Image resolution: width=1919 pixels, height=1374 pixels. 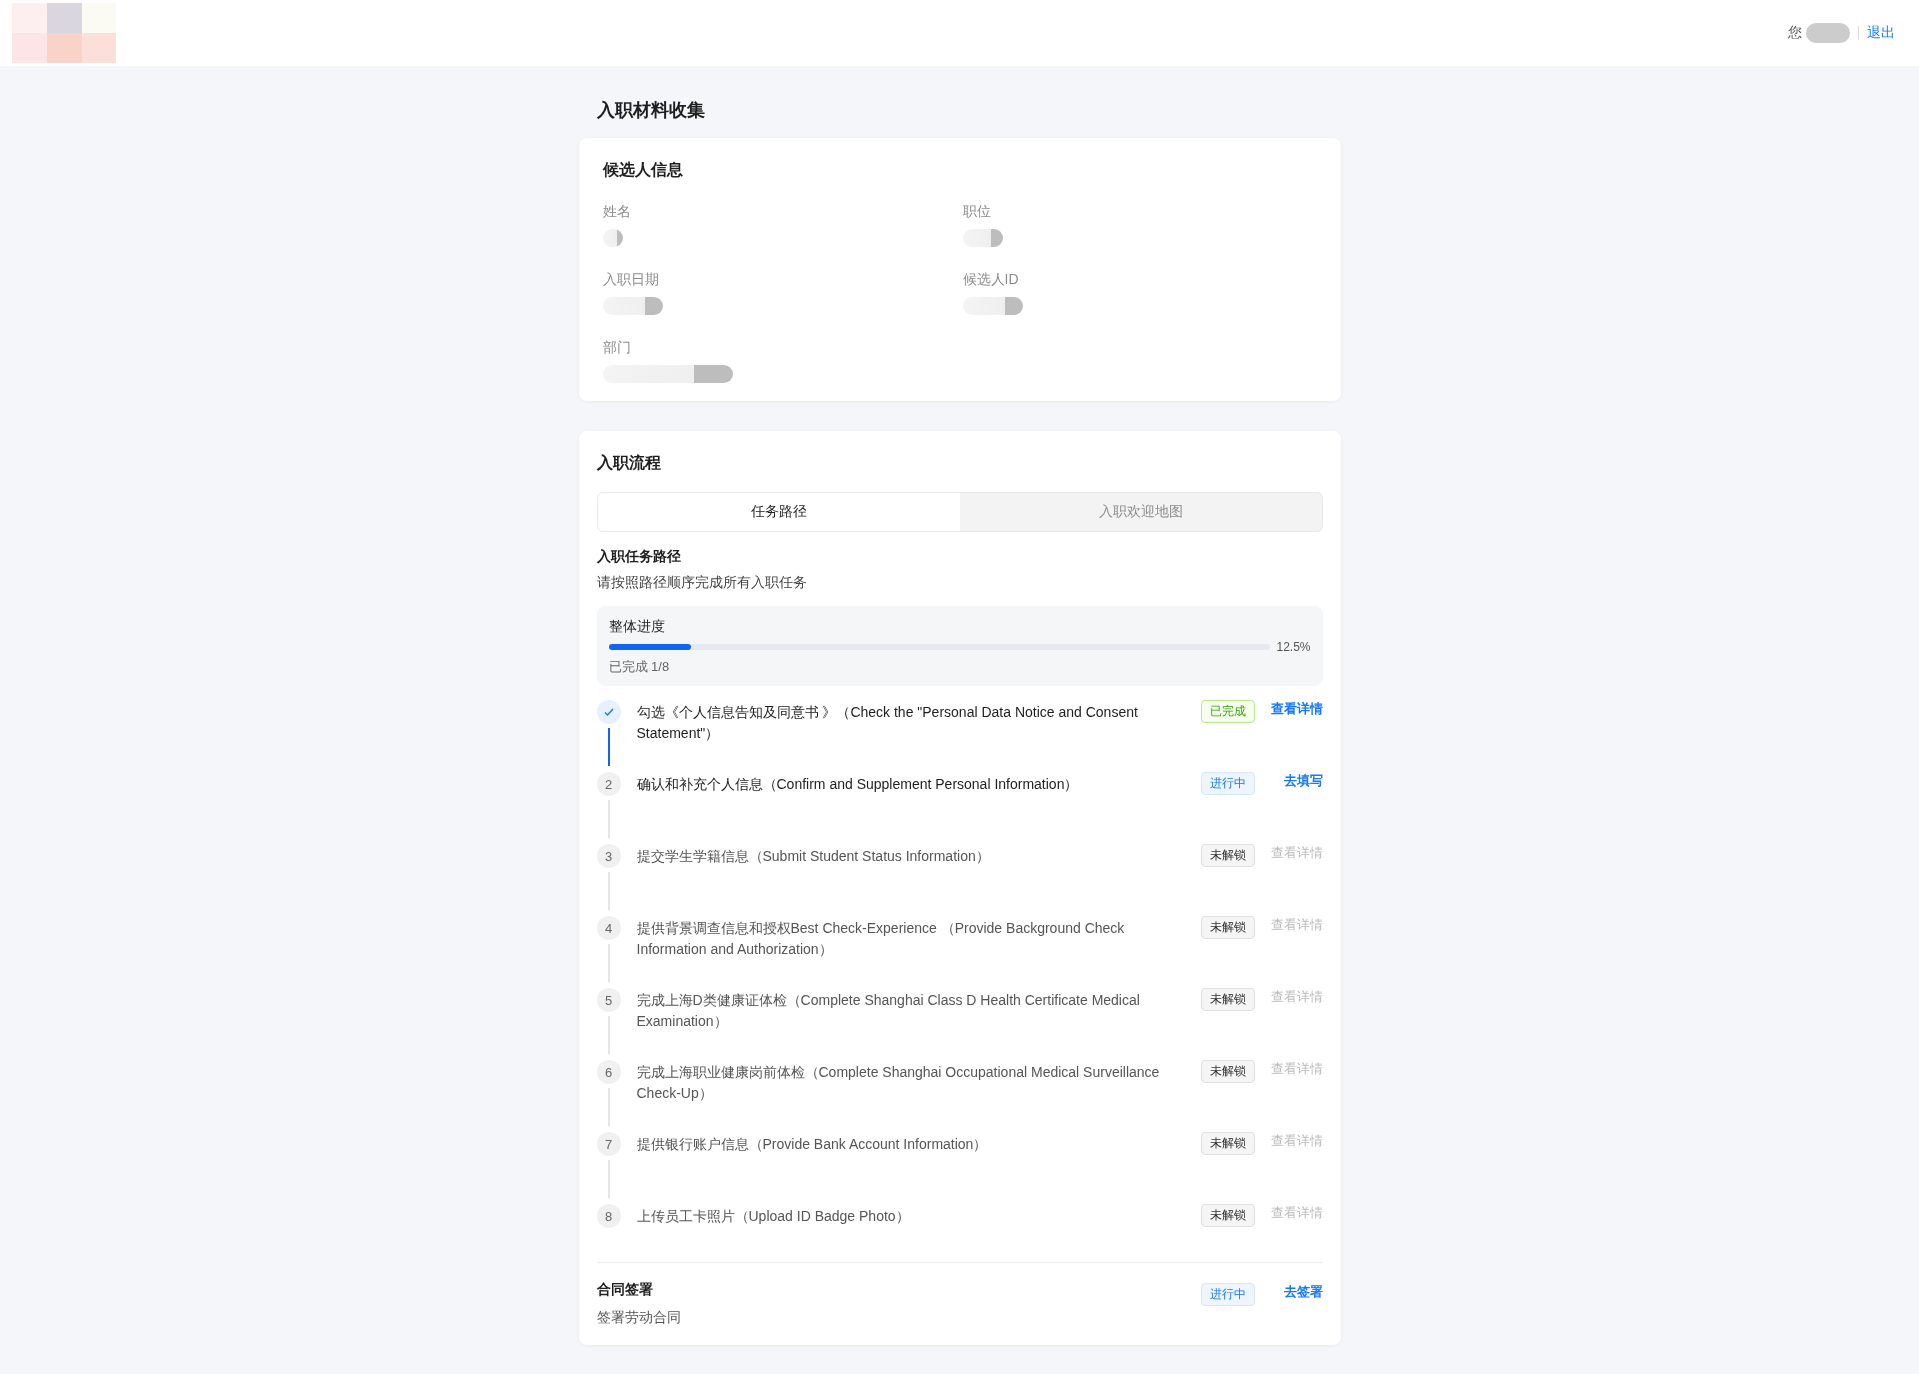 What do you see at coordinates (778, 512) in the screenshot?
I see `tab: 任务路径` at bounding box center [778, 512].